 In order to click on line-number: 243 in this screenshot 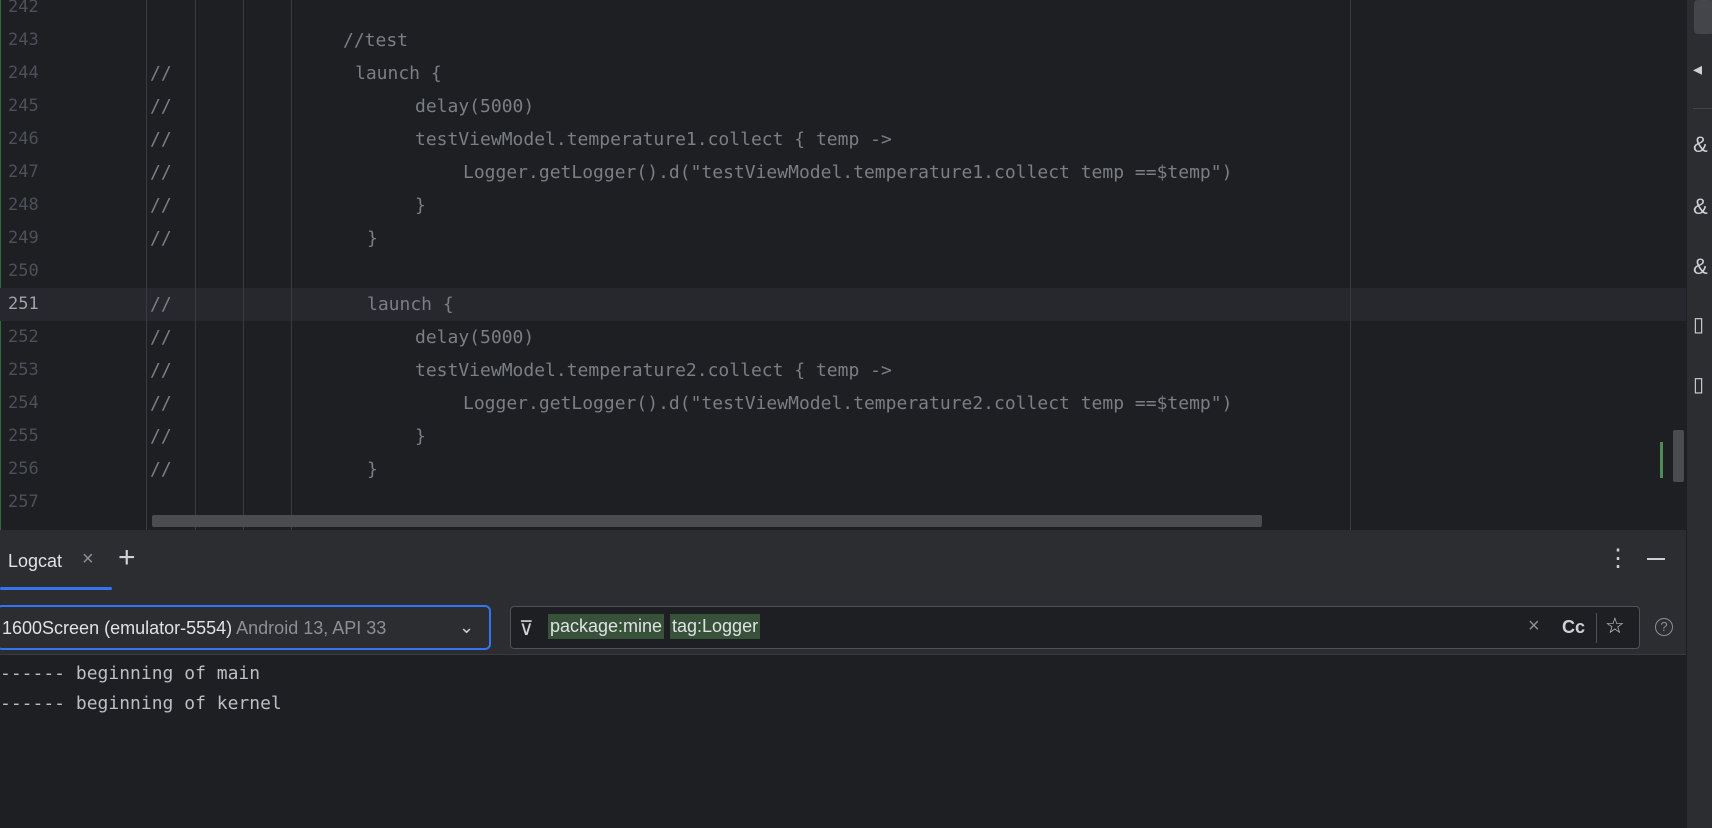, I will do `click(23, 40)`.